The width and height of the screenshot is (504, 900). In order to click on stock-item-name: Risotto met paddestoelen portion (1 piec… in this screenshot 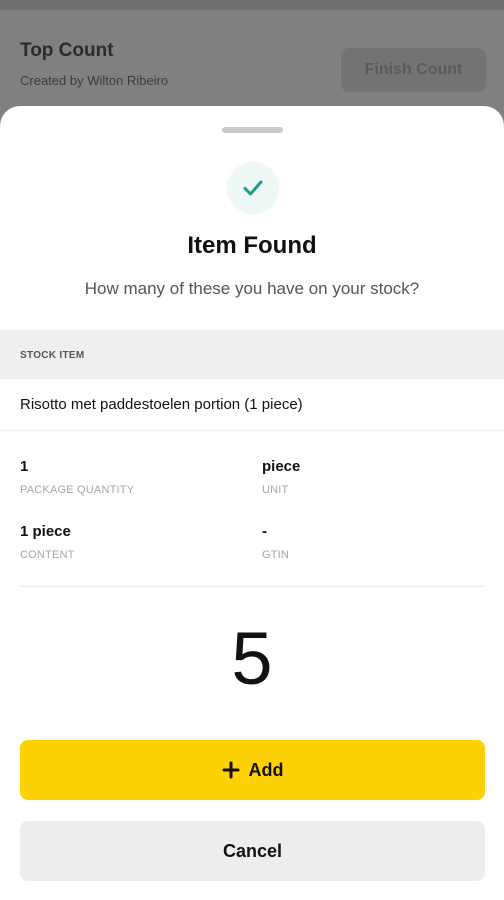, I will do `click(161, 404)`.